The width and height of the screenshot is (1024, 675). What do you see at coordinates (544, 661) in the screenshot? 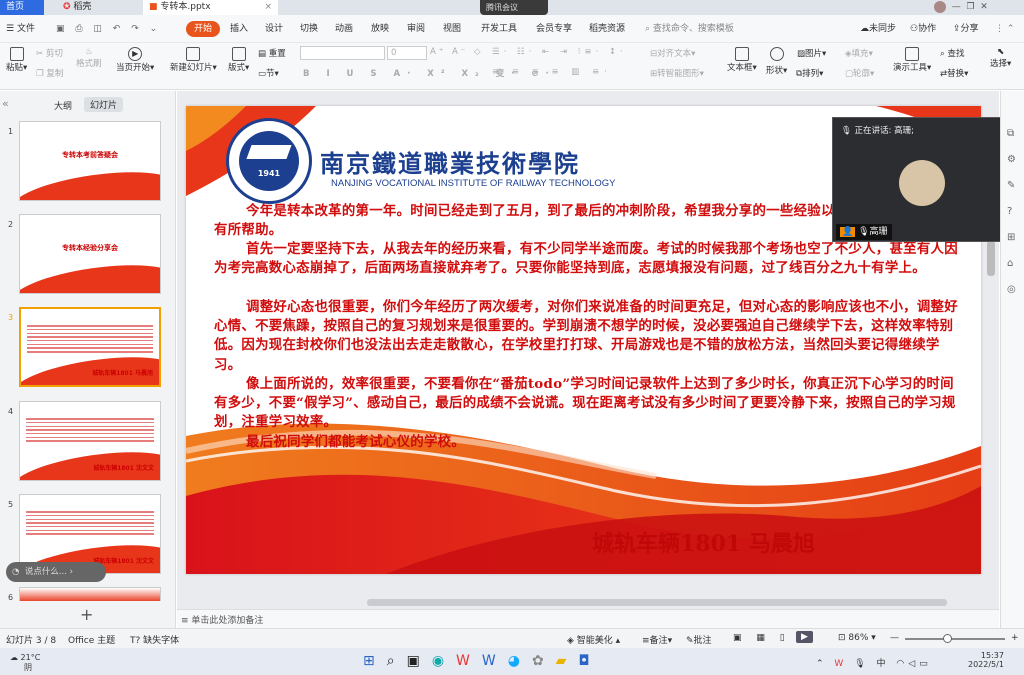
I see `app-icon: ✿` at bounding box center [544, 661].